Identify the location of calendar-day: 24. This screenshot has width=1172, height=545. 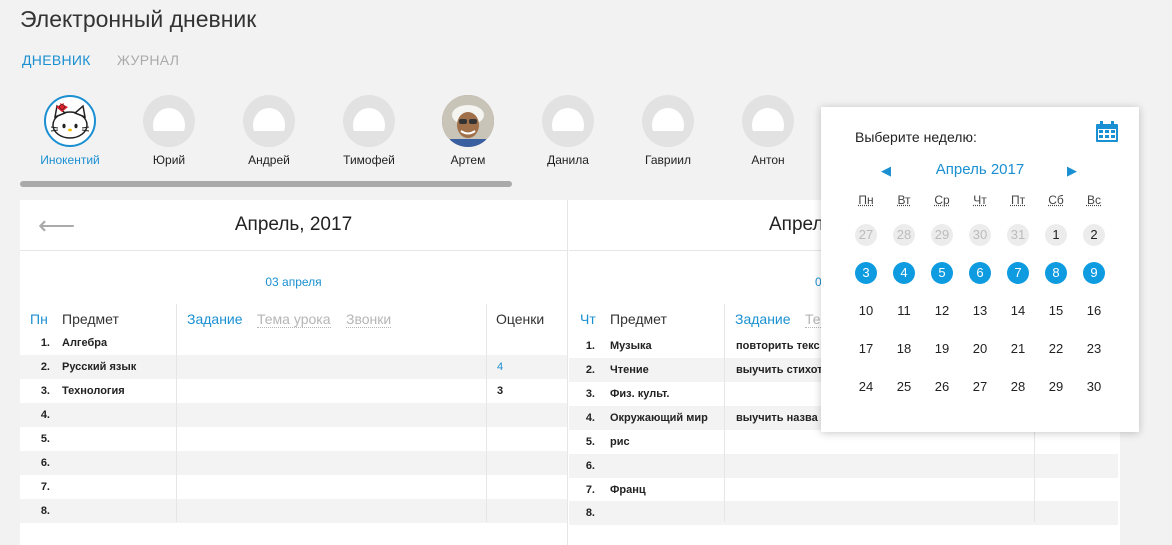
(866, 387).